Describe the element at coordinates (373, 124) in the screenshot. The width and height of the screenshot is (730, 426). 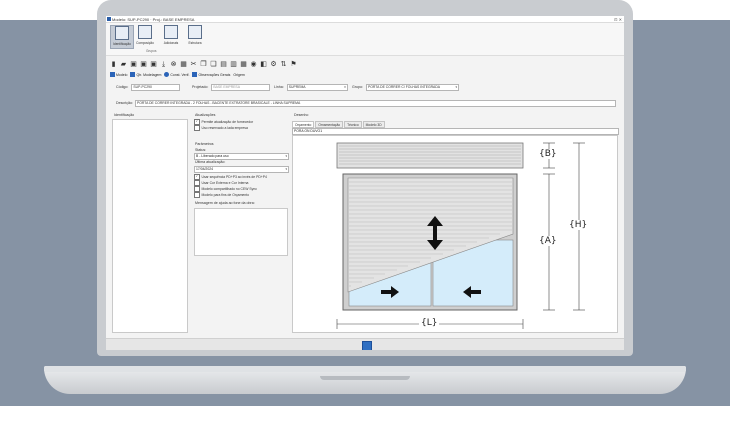
I see `tab-modelo3d: Modelo 3D` at that location.